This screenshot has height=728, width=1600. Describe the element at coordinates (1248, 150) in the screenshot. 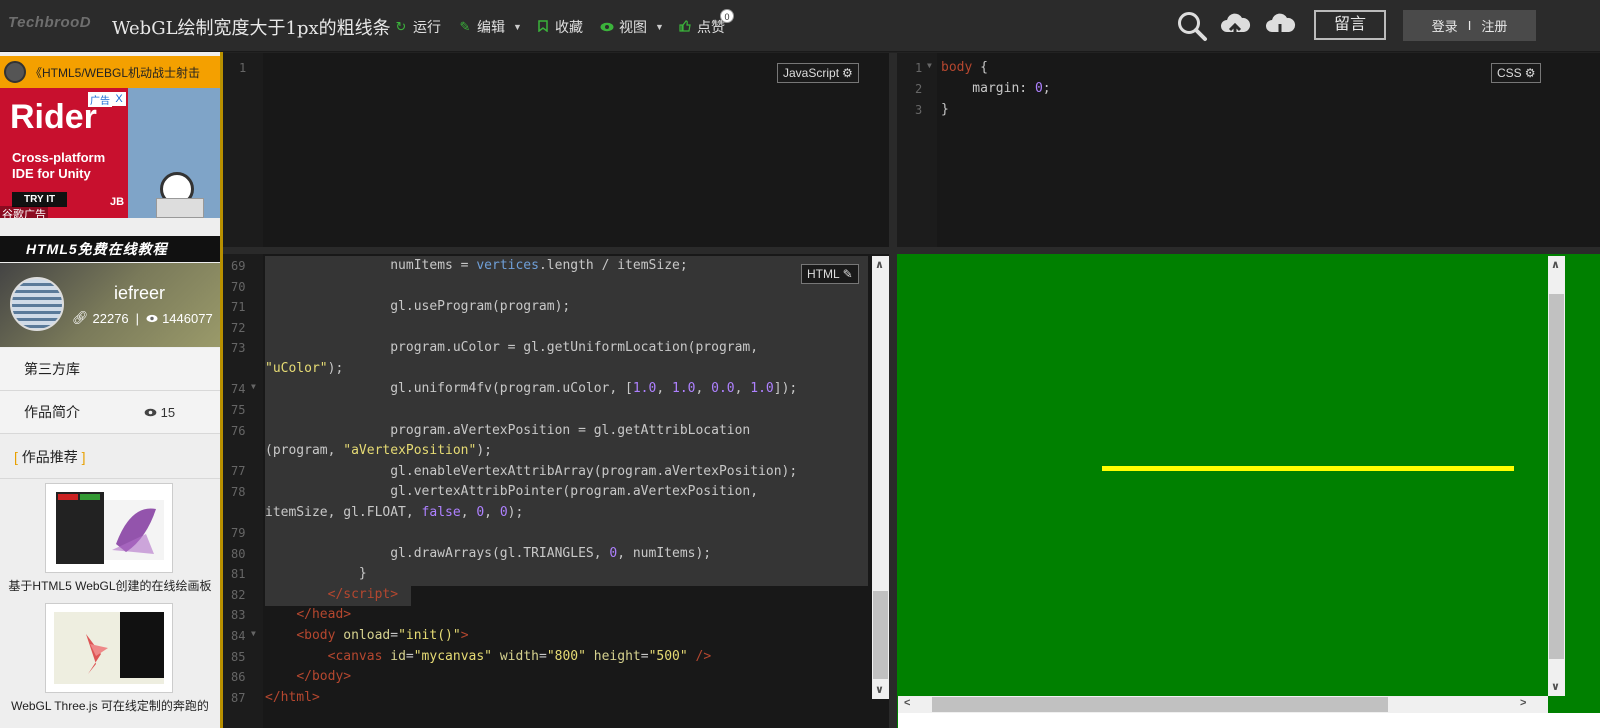

I see `css-editor: 1 ▼ 2 3 body { margin: 0; } CSS ⚙` at that location.